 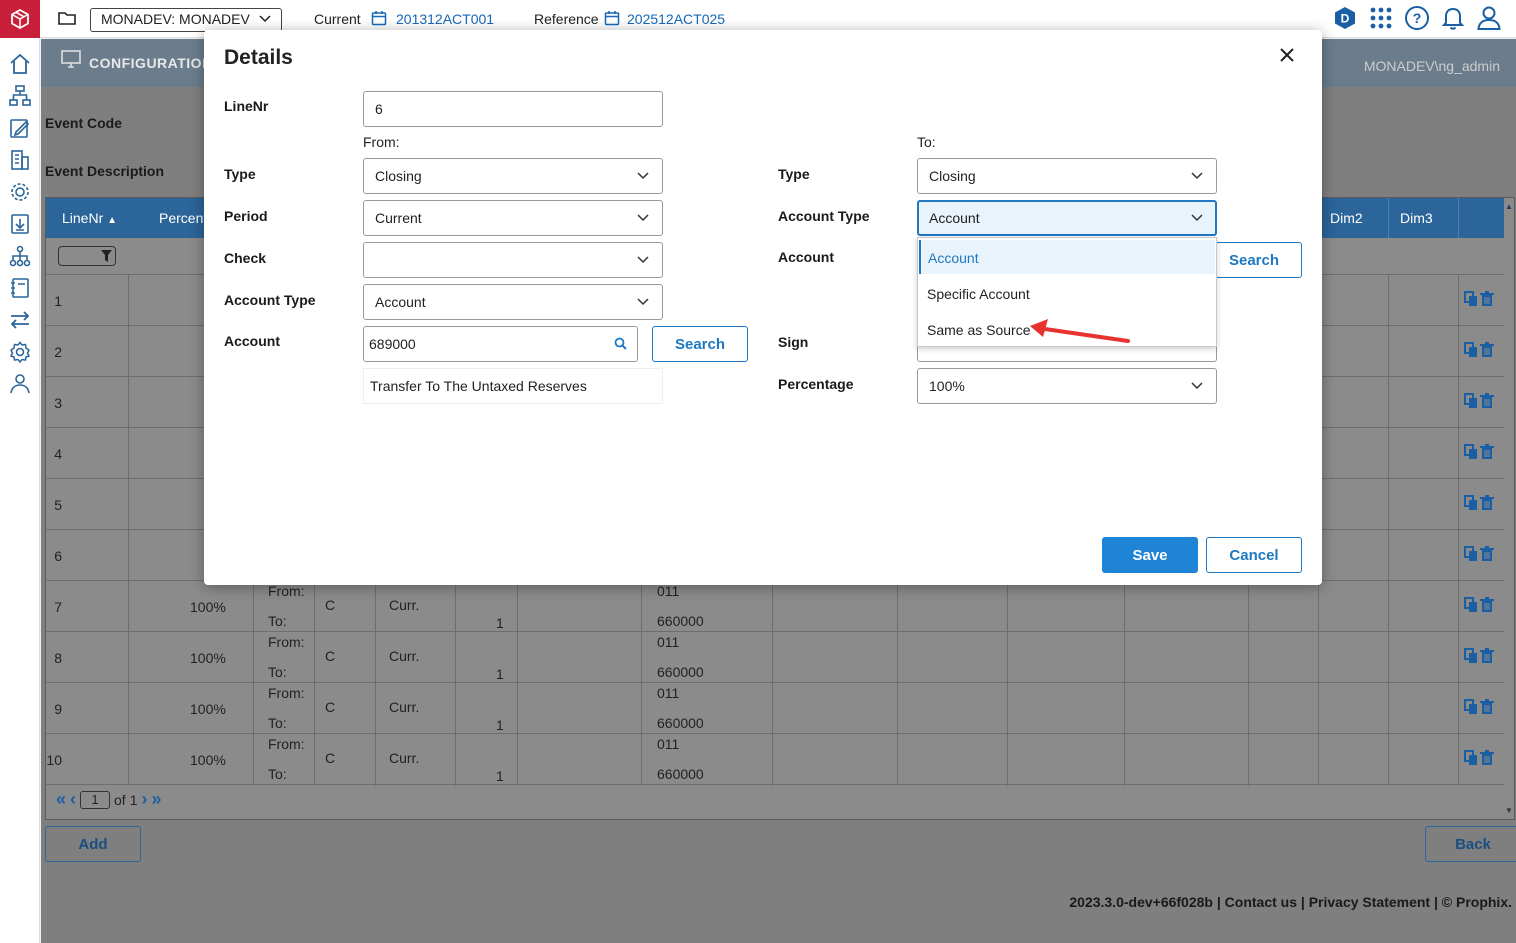 What do you see at coordinates (1067, 176) in the screenshot?
I see `to-type-select: Closing` at bounding box center [1067, 176].